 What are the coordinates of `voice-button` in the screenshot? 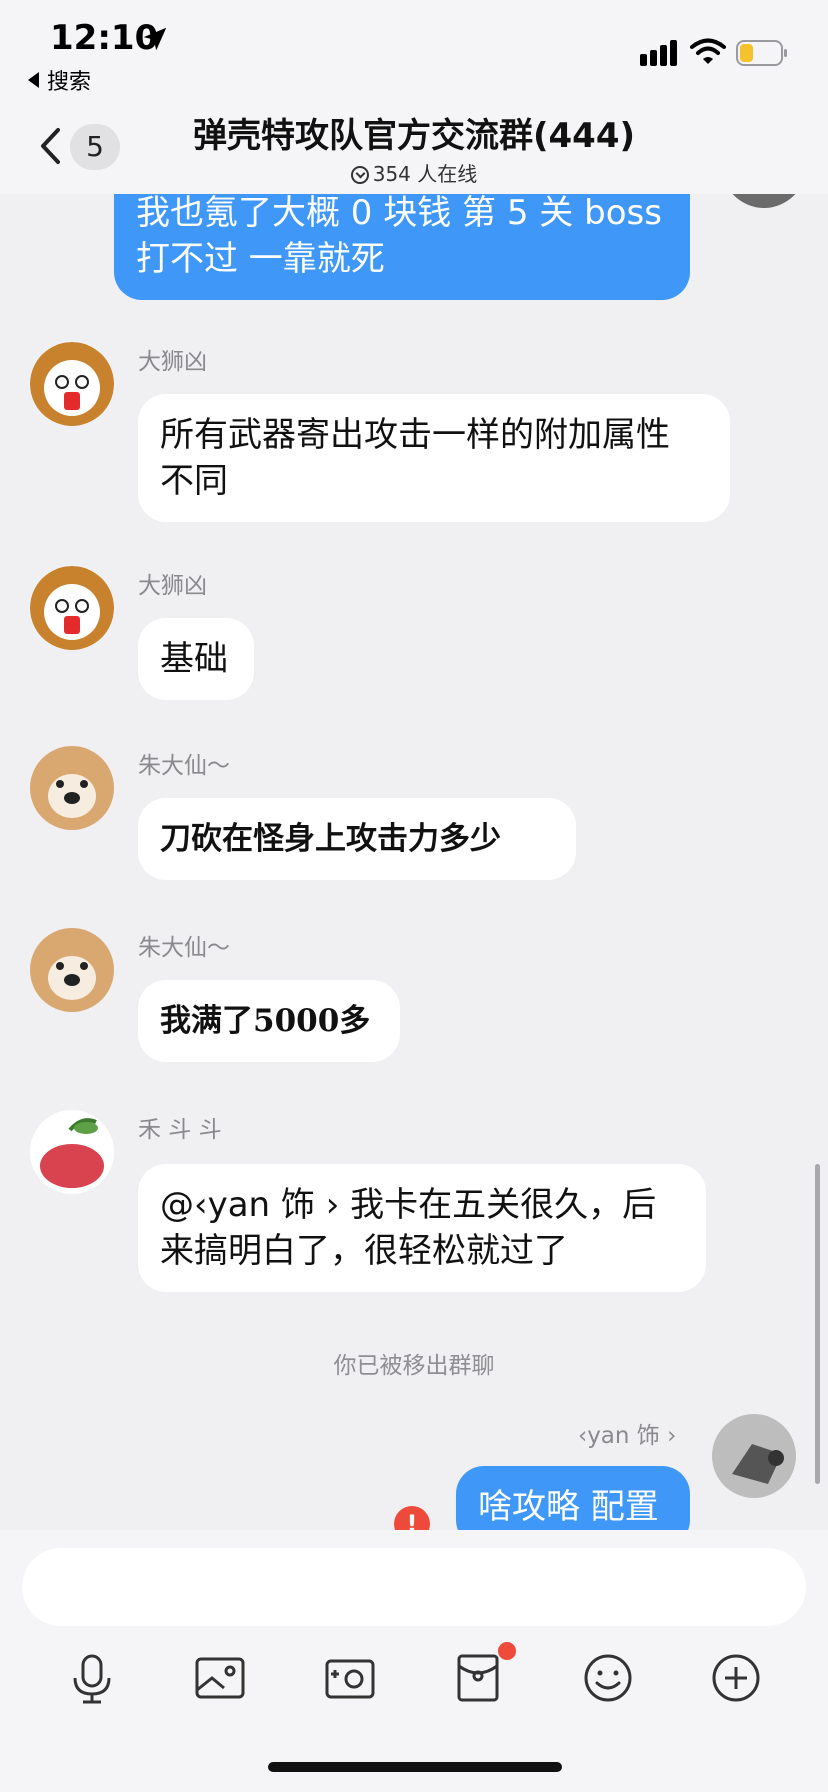 It's located at (92, 1678).